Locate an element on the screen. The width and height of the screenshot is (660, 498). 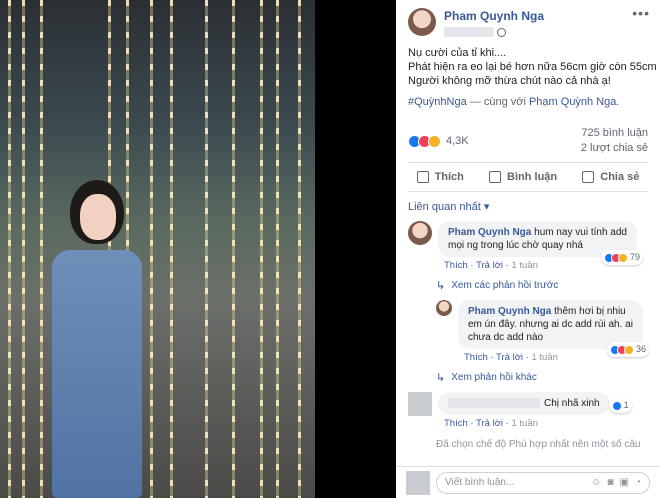
comment-reactions: 79 is located at coordinates (621, 257).